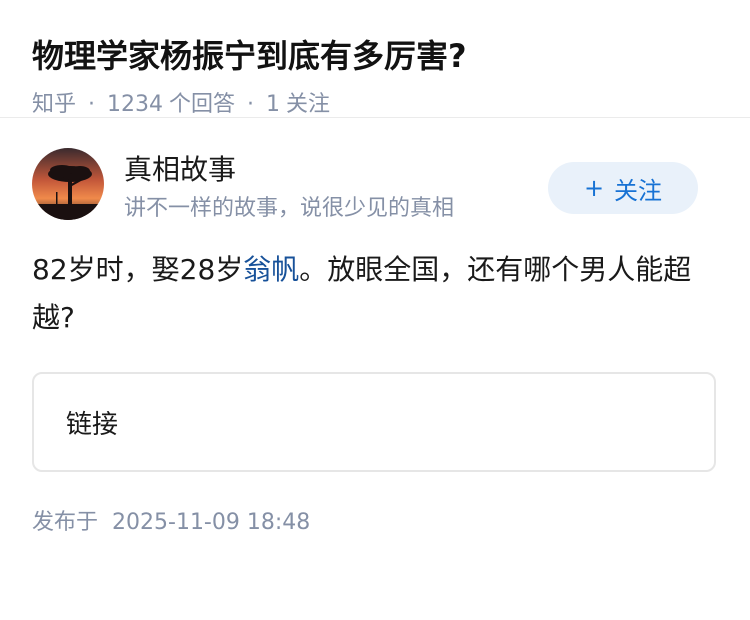 The width and height of the screenshot is (750, 620). Describe the element at coordinates (638, 190) in the screenshot. I see `follow-button-label: 关注` at that location.